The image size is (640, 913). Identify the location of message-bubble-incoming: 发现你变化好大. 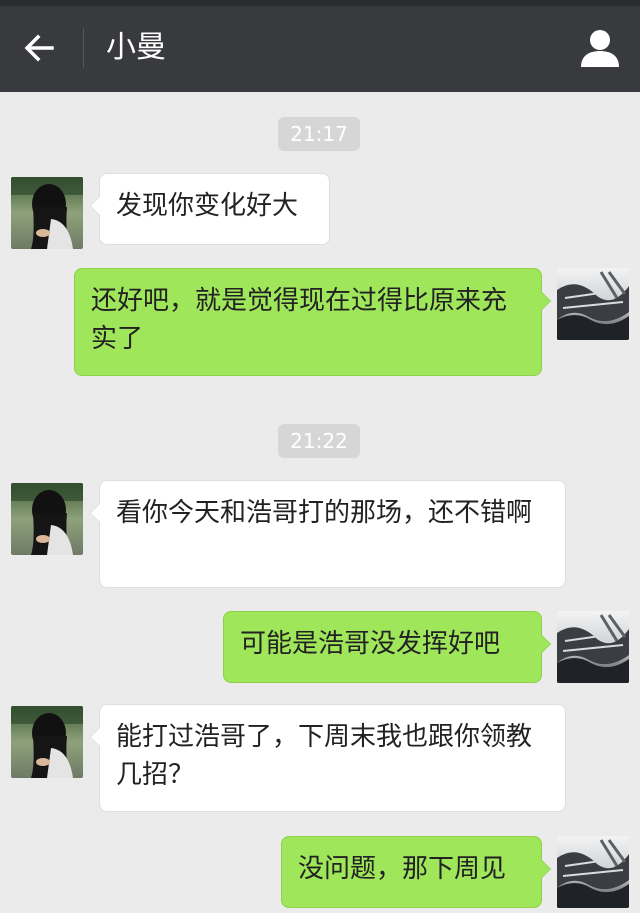
(210, 209).